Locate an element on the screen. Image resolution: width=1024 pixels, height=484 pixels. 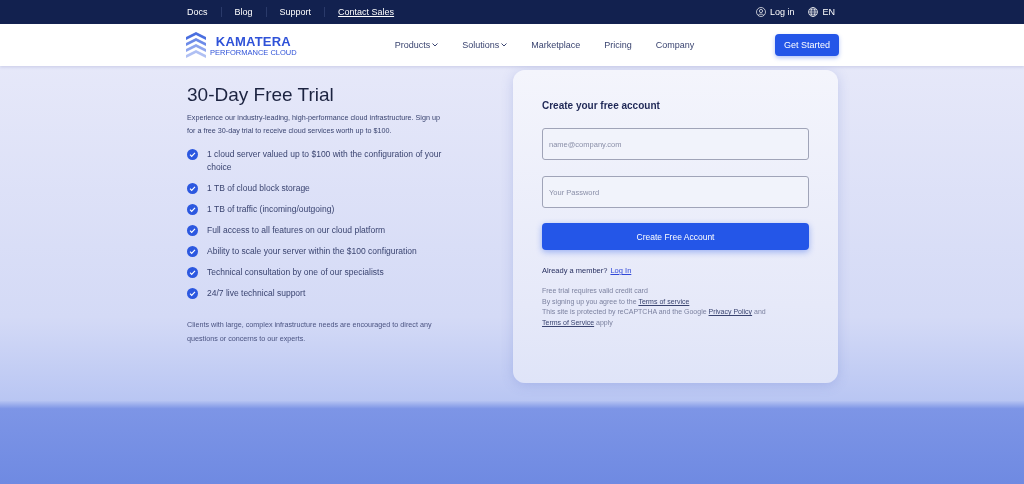
feature-text: 1 TB of cloud block storage is located at coordinates (258, 188).